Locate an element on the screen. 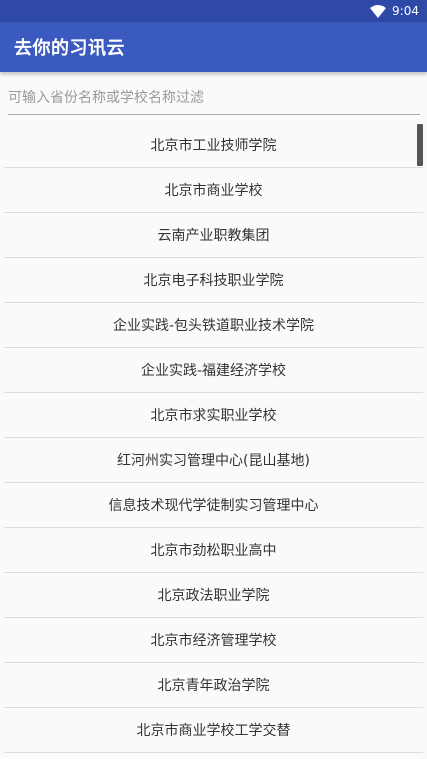 The width and height of the screenshot is (427, 759). list-item: 北京电子科技职业学院 is located at coordinates (213, 280).